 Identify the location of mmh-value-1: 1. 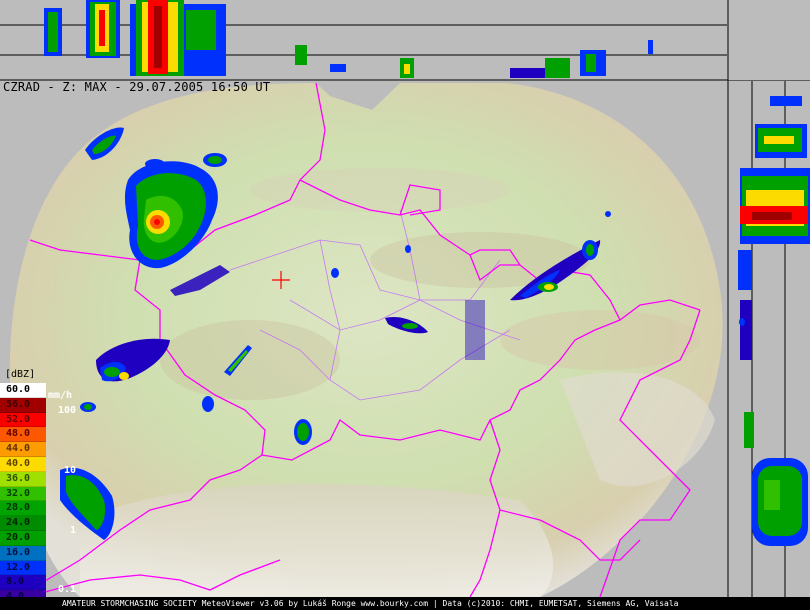
(73, 530).